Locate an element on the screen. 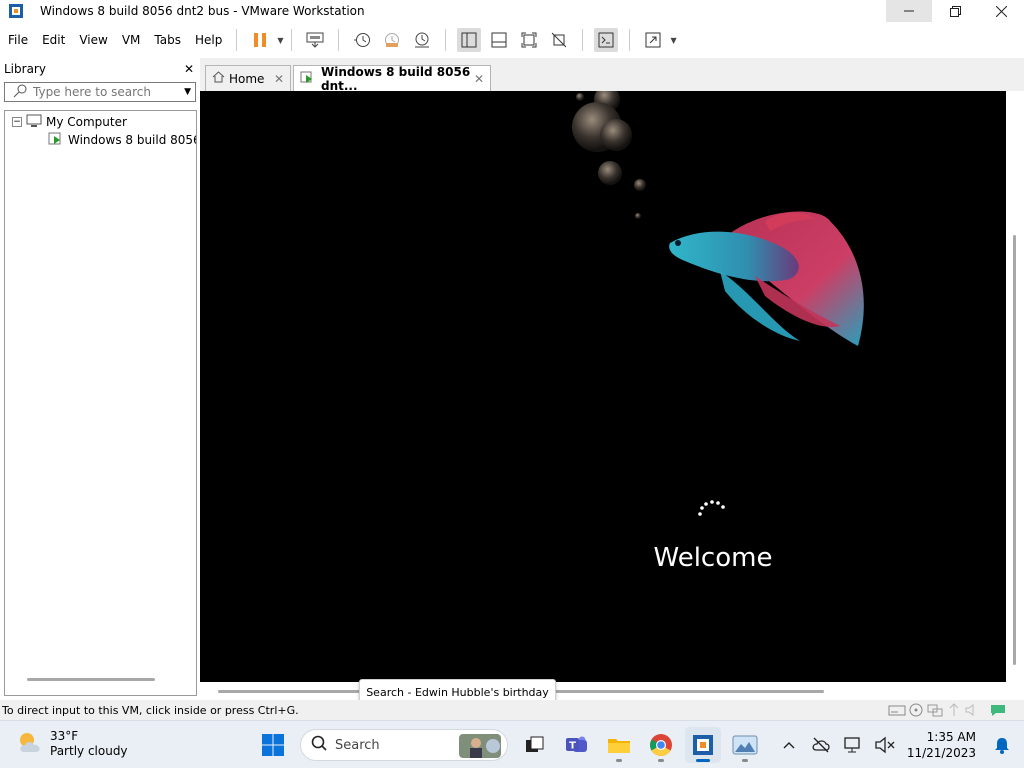  pause-button is located at coordinates (260, 40).